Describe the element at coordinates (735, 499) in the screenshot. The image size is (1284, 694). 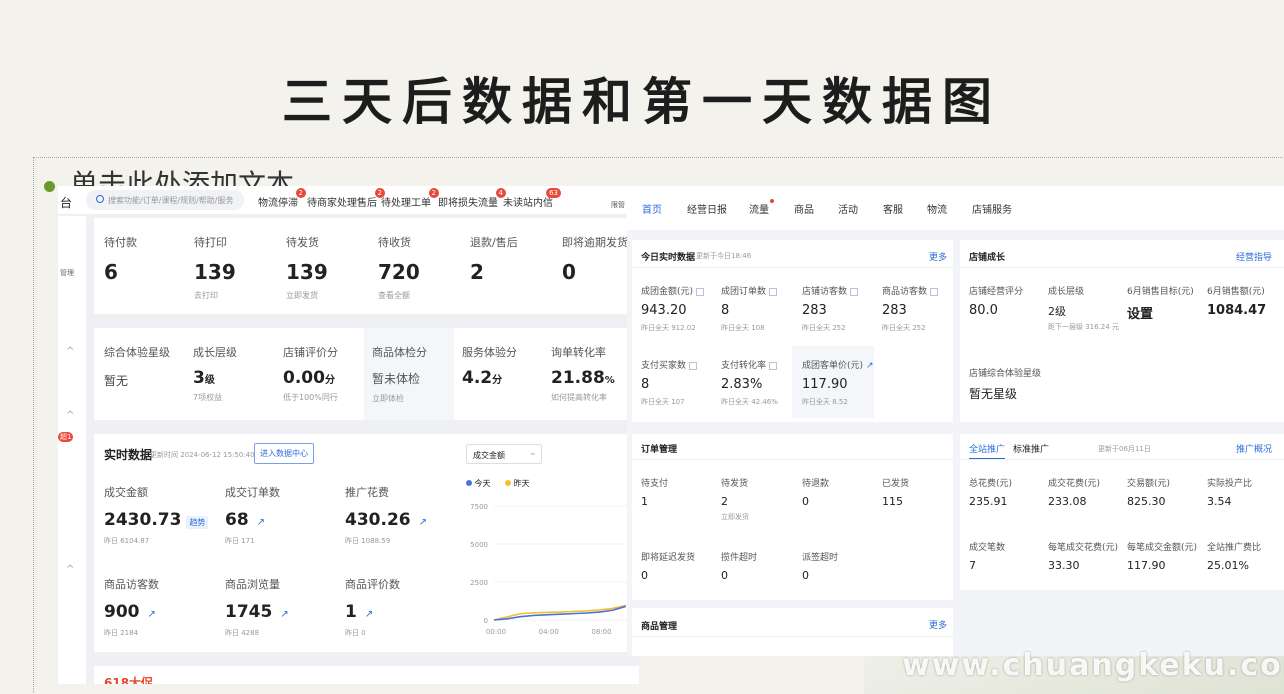
I see `order-item: 待发货 2 立即发货` at that location.